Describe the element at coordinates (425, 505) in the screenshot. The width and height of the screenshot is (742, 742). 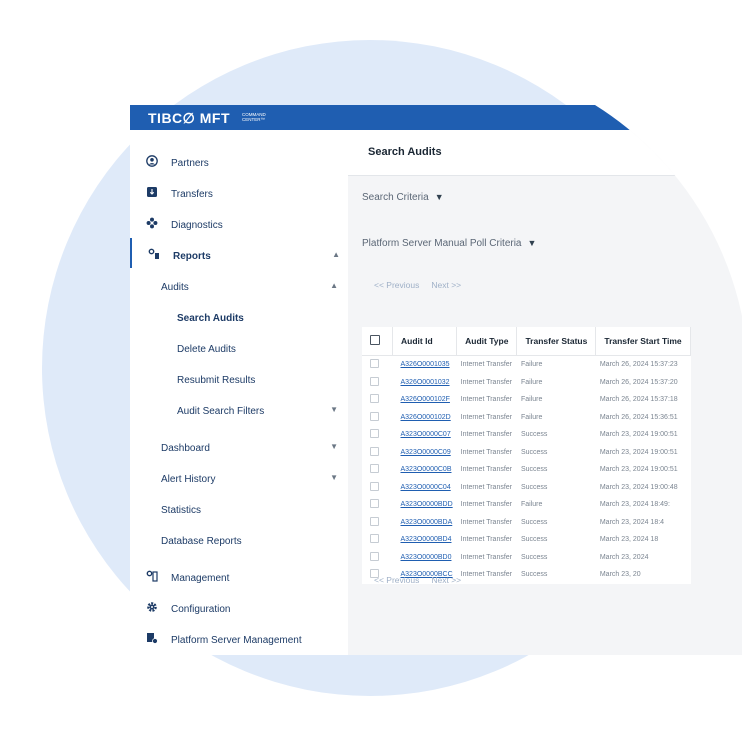
I see `audit-id-link: A323O0000BDD` at that location.